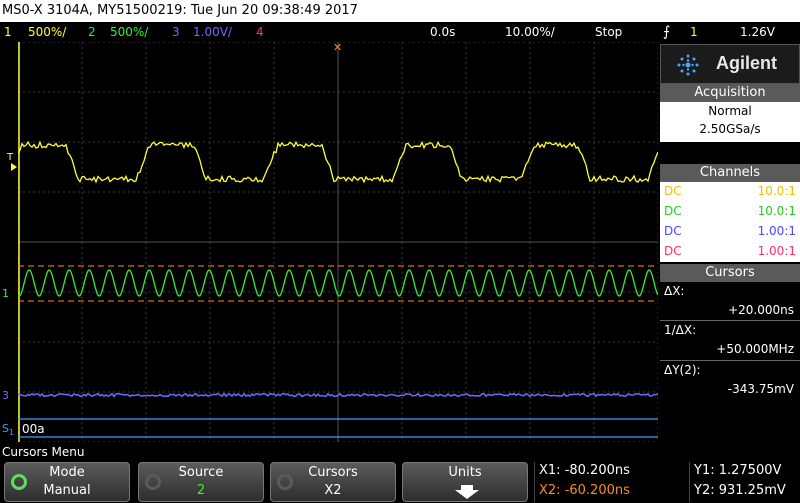  What do you see at coordinates (201, 472) in the screenshot?
I see `source-softkey-title: Source` at bounding box center [201, 472].